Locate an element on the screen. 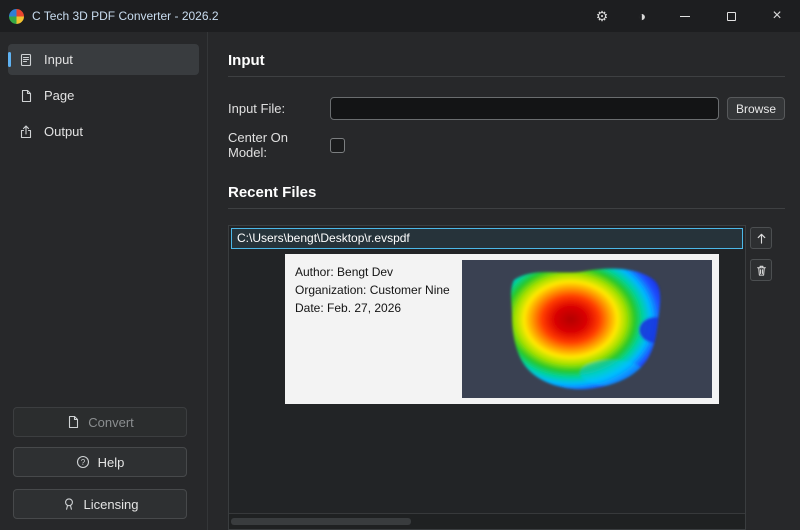 This screenshot has height=530, width=800. close-icon: × is located at coordinates (777, 15).